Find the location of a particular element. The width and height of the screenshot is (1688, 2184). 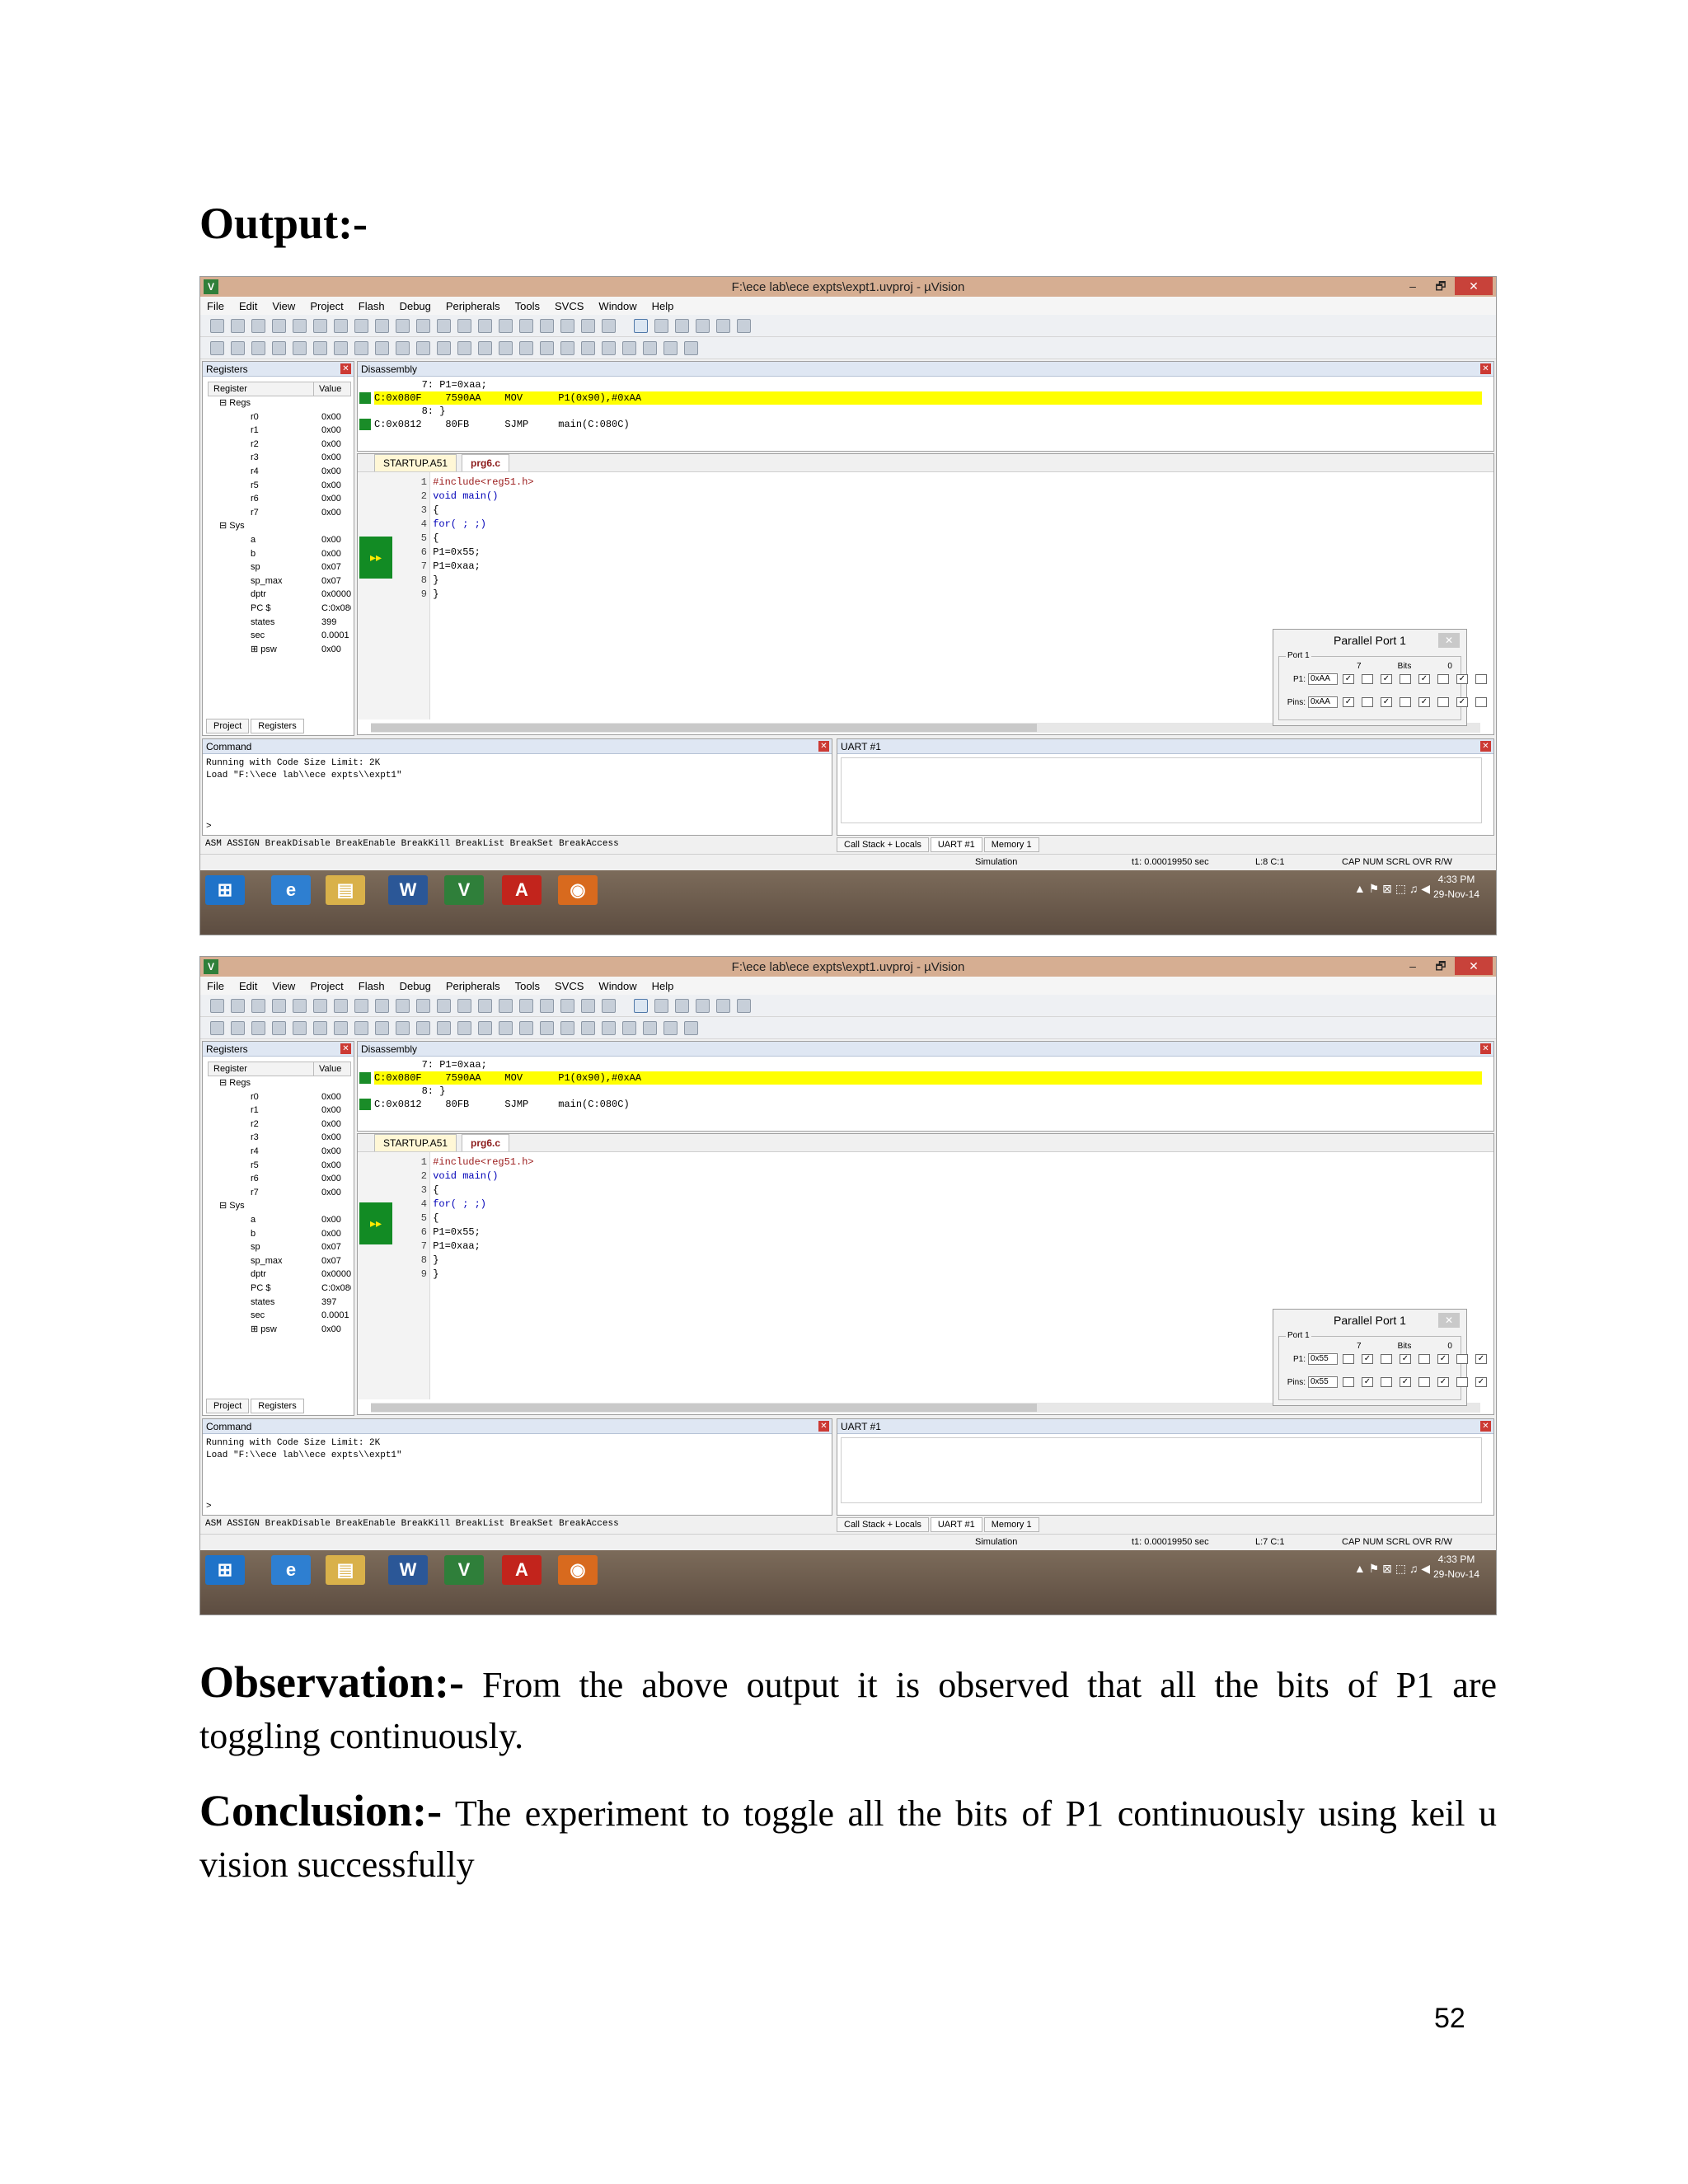

register-row: sp 0x07 is located at coordinates (279, 1247).